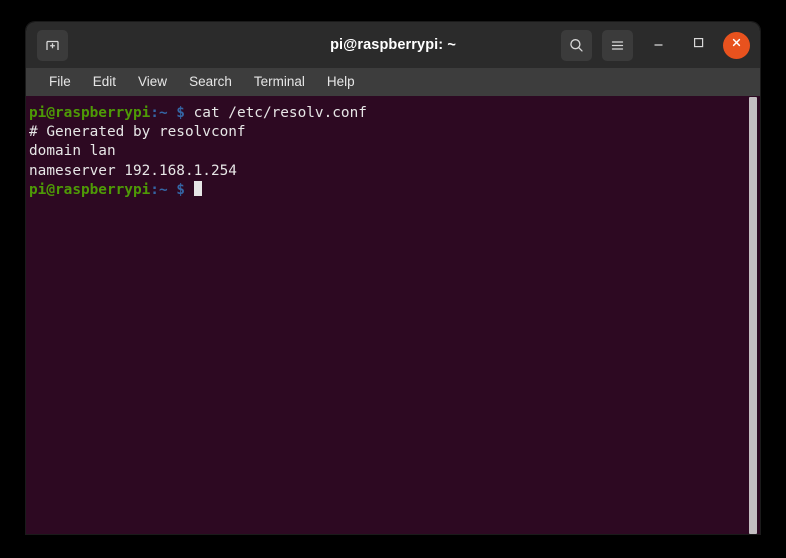 The width and height of the screenshot is (786, 558). I want to click on search-button, so click(576, 45).